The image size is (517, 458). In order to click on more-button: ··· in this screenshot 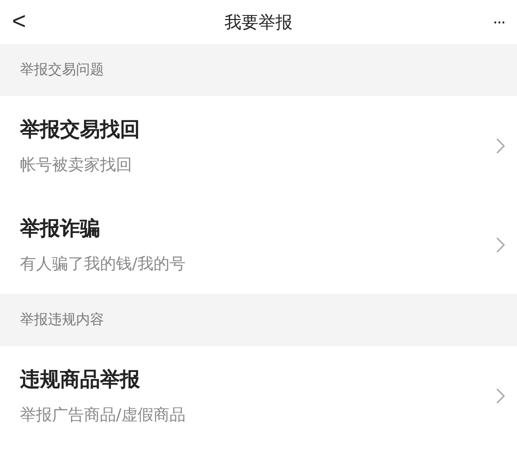, I will do `click(490, 22)`.